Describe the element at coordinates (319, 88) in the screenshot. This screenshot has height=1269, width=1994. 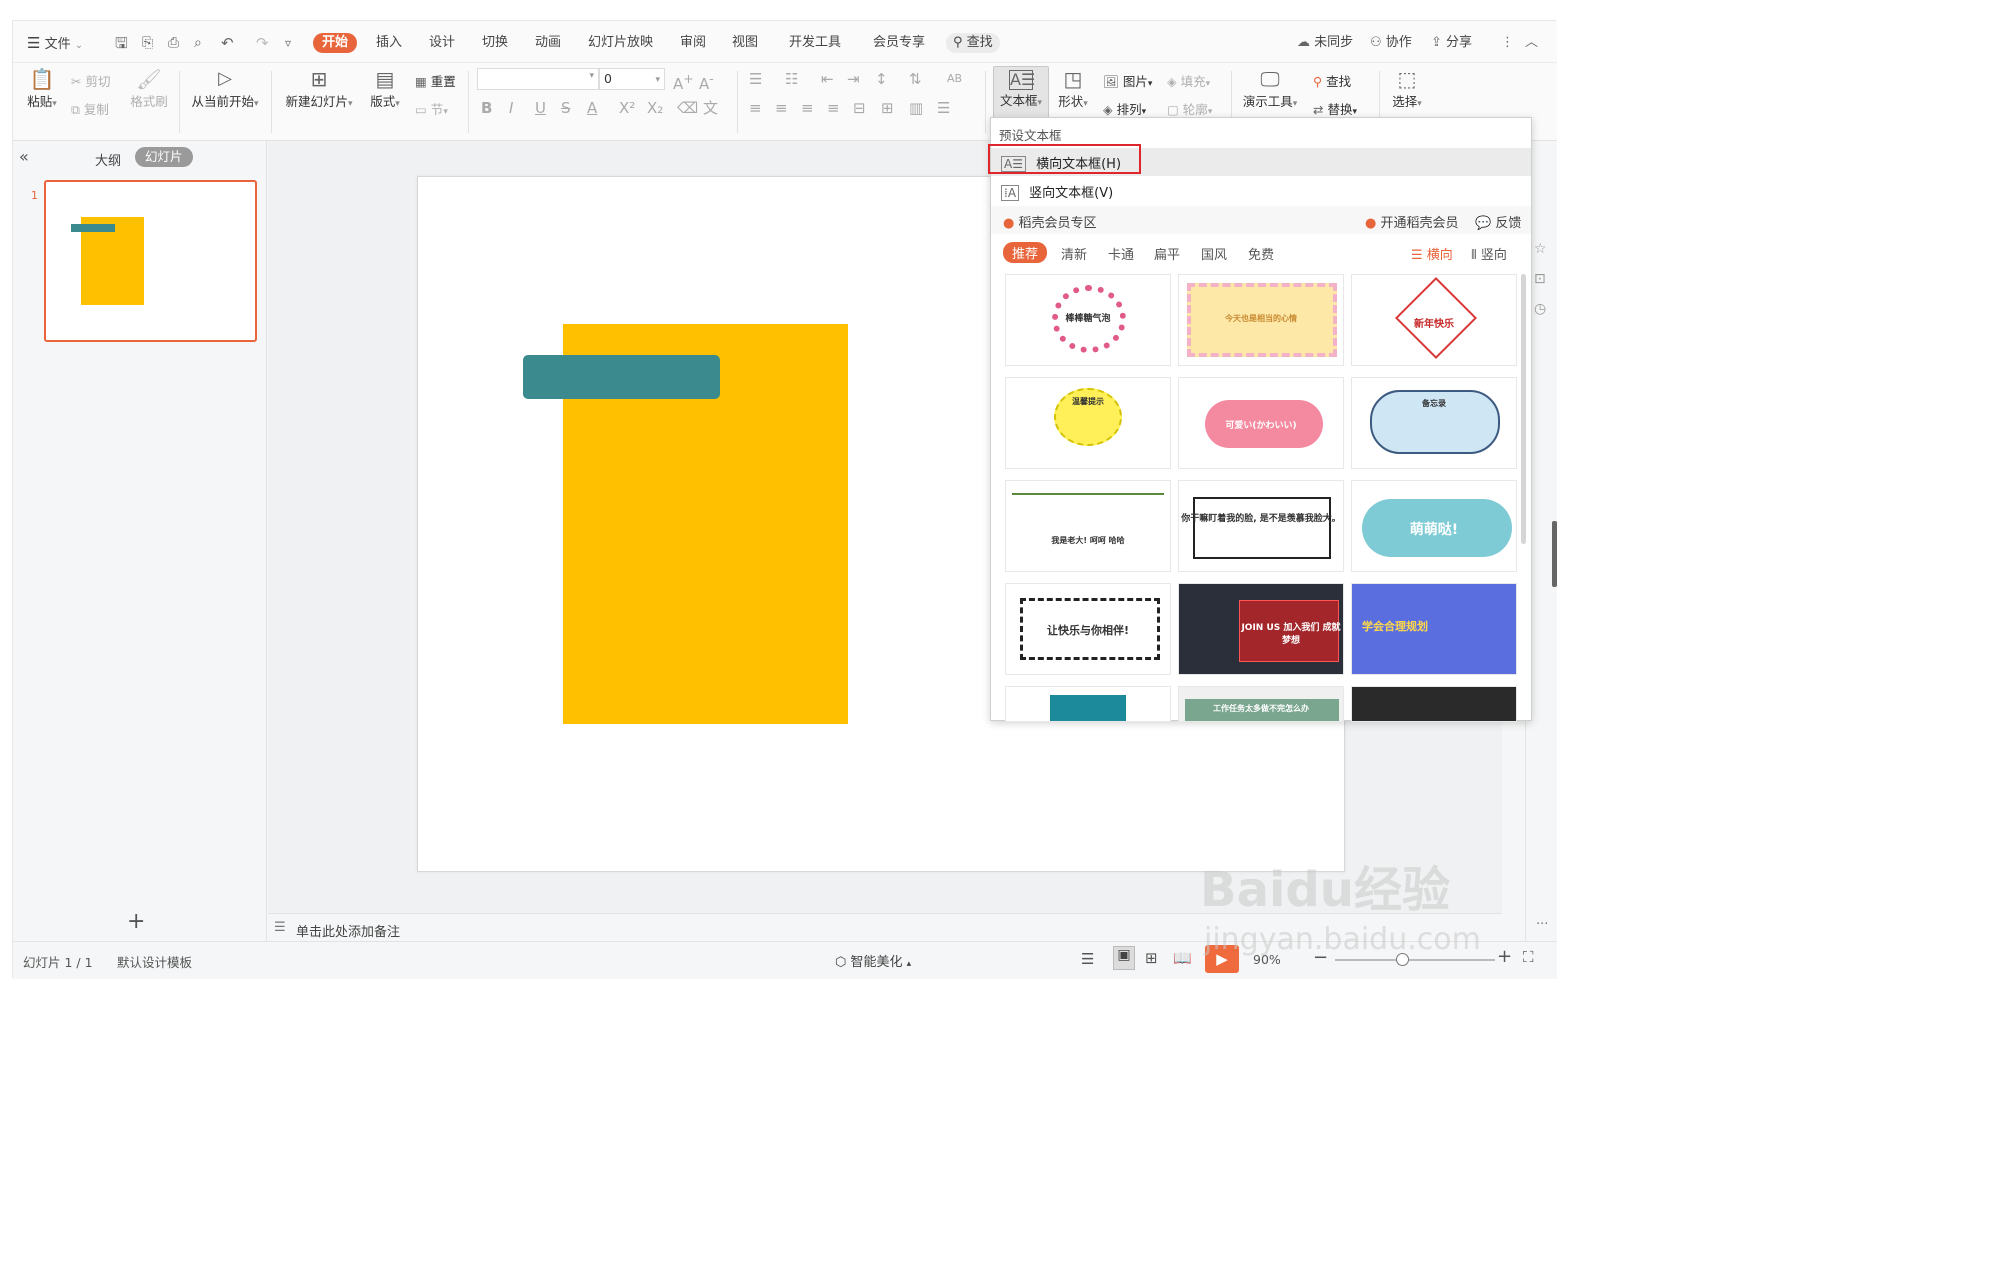
I see `new-slide-button: ⊞ 新建幻灯片▾` at that location.